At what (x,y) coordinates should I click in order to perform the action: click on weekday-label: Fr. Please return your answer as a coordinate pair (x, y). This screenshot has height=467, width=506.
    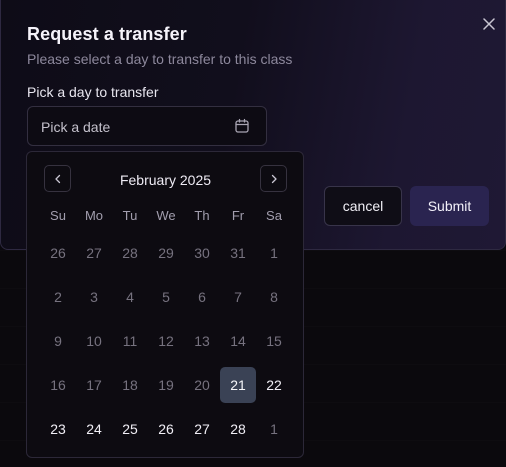
    Looking at the image, I should click on (238, 215).